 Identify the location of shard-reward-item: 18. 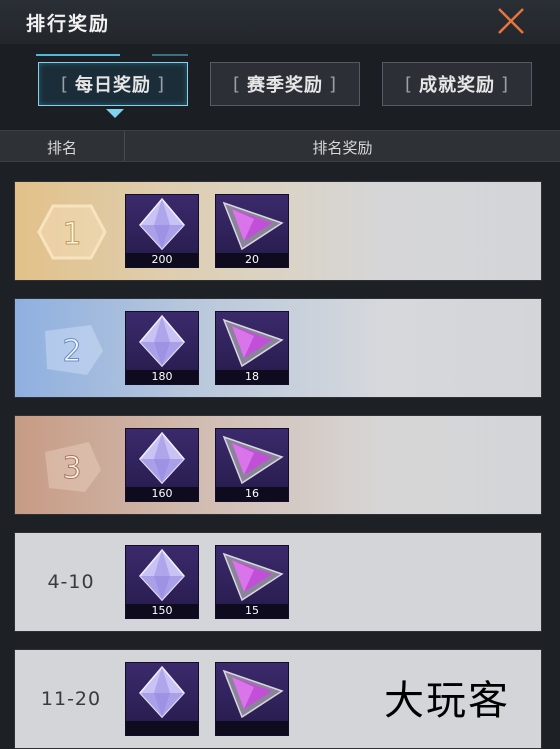
(252, 348).